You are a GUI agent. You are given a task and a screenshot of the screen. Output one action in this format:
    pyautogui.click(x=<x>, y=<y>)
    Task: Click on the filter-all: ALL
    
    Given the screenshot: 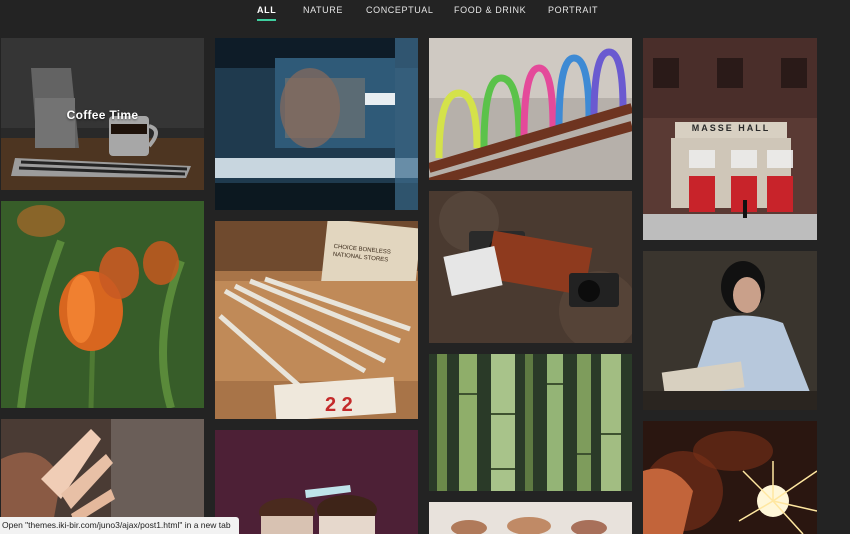 What is the action you would take?
    pyautogui.click(x=267, y=13)
    